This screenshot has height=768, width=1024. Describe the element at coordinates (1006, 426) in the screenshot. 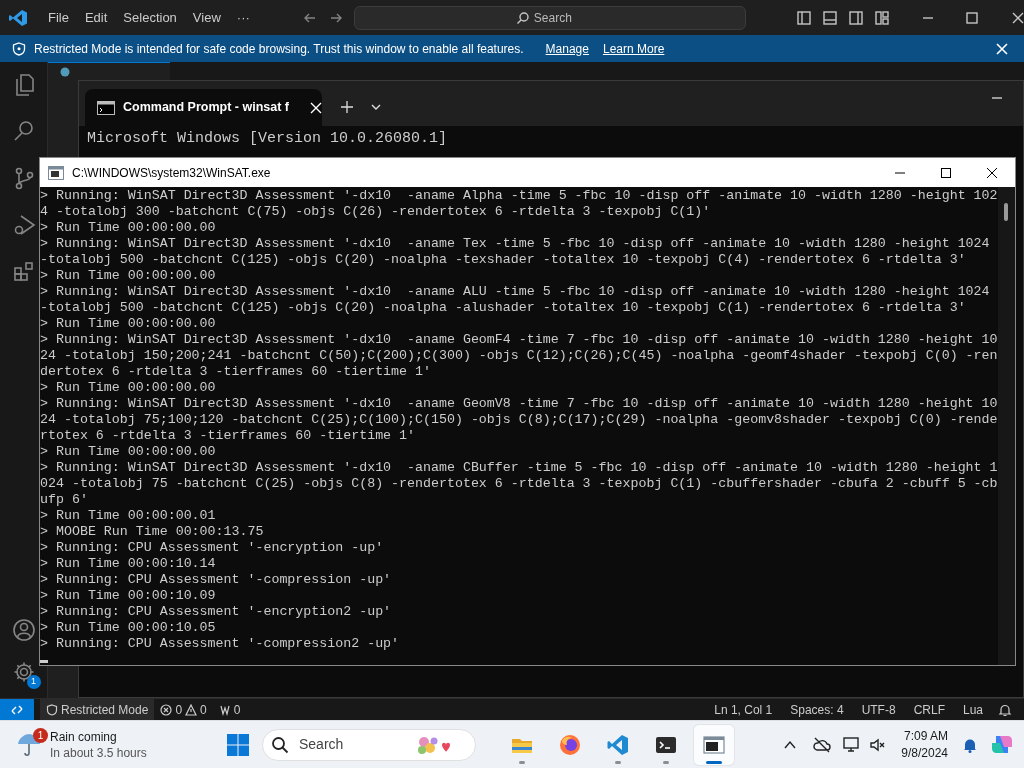

I see `scrollbar` at that location.